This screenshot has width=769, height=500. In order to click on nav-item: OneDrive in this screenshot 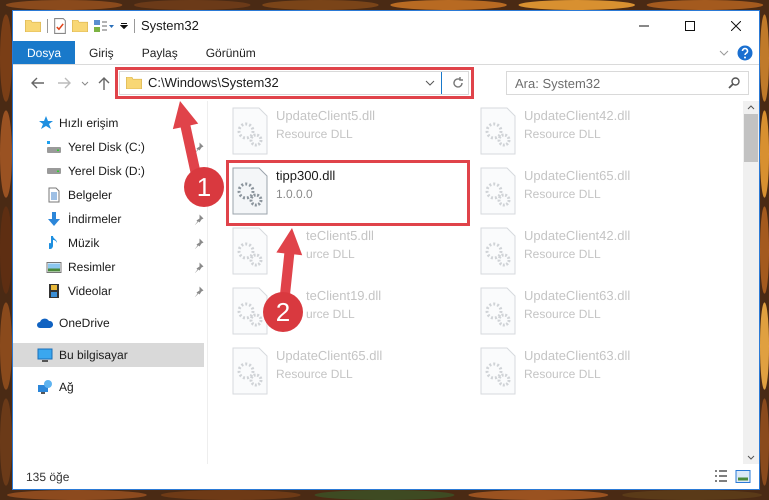, I will do `click(61, 323)`.